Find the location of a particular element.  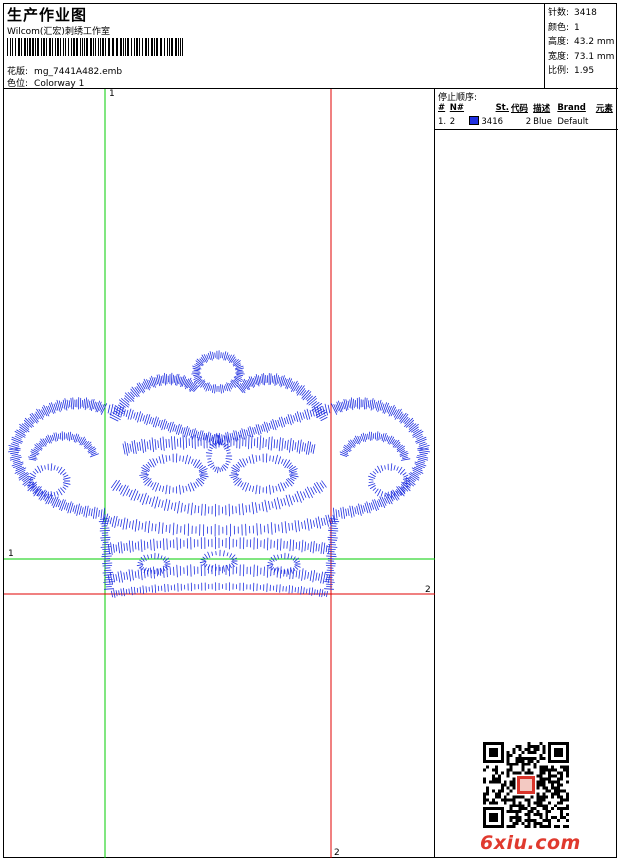

color-swatch is located at coordinates (473, 120).